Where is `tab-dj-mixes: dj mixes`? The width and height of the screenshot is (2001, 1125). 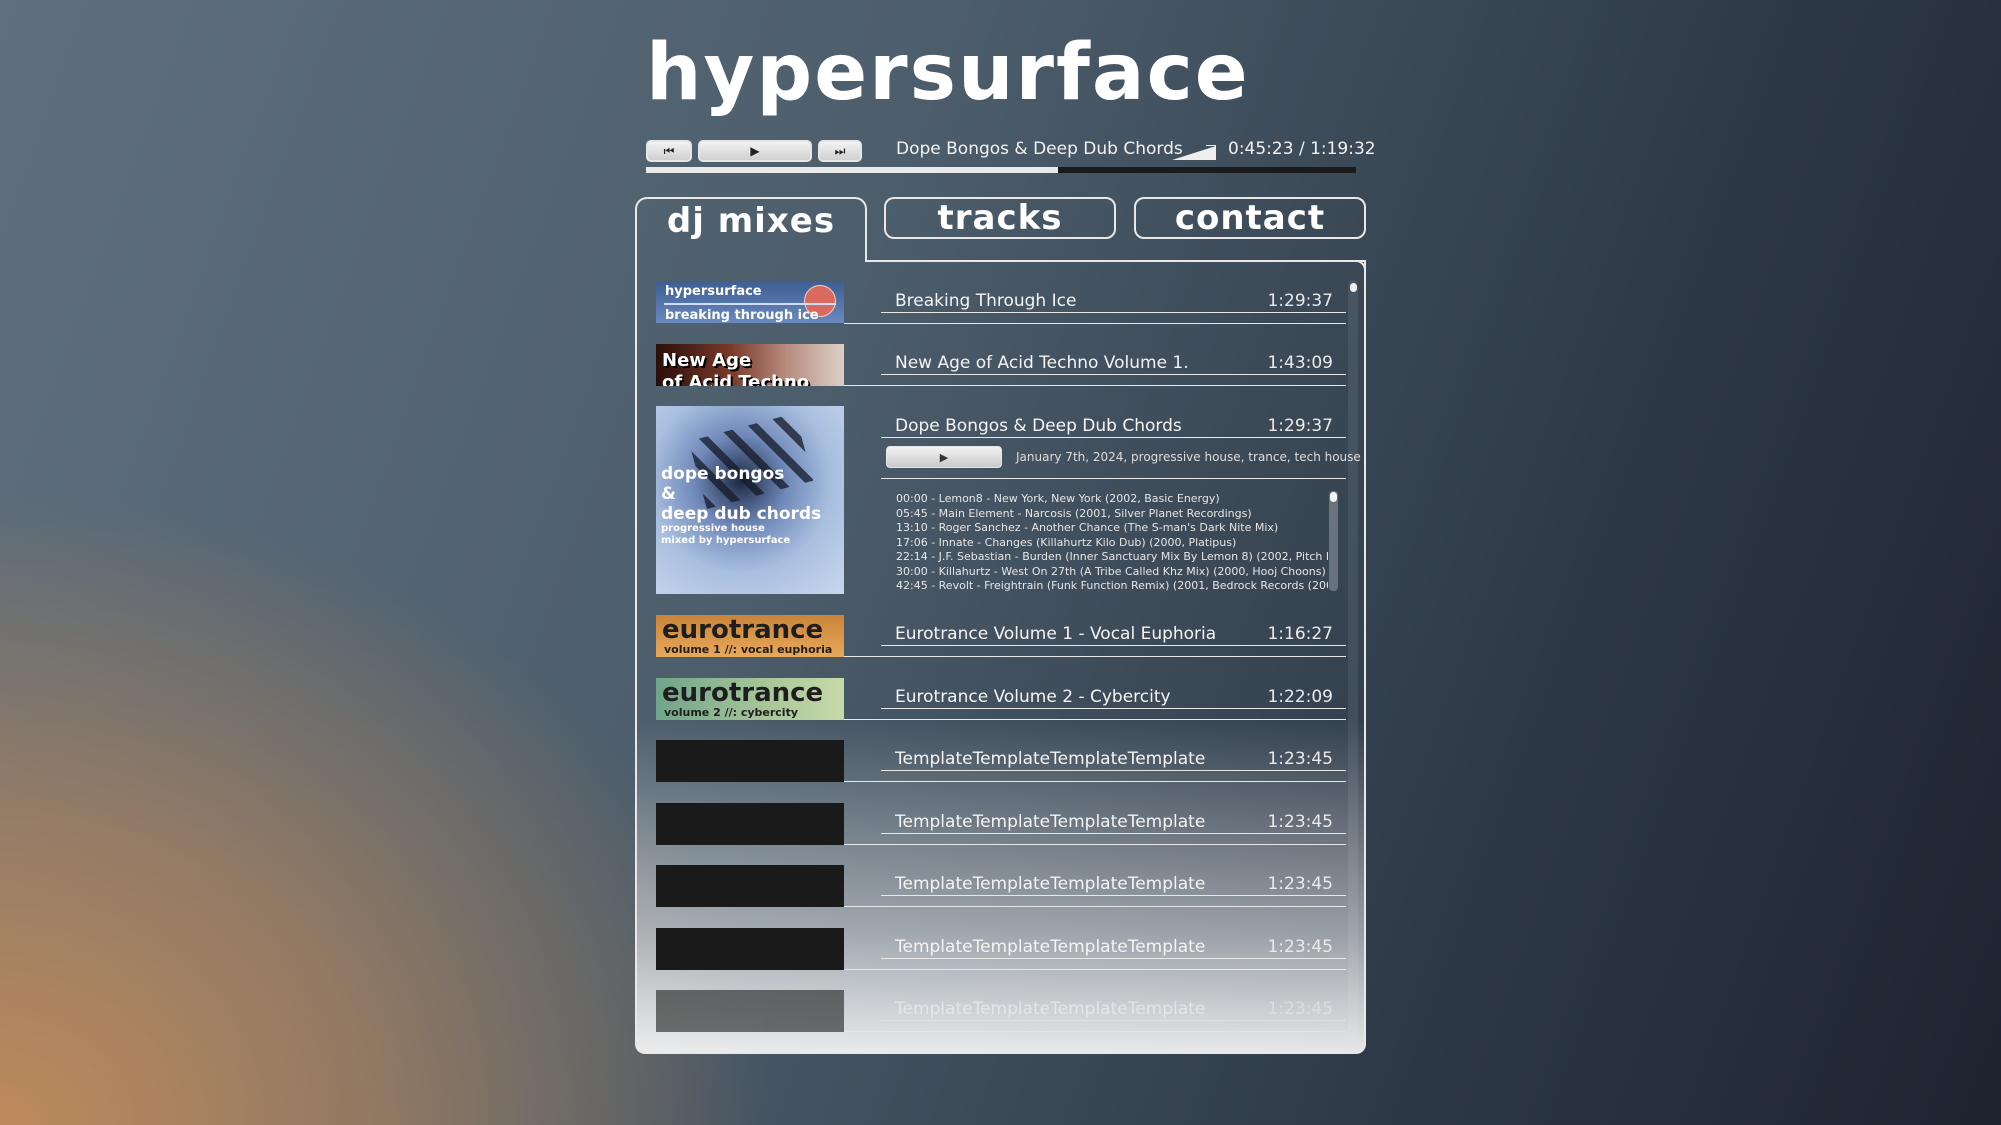 tab-dj-mixes: dj mixes is located at coordinates (751, 229).